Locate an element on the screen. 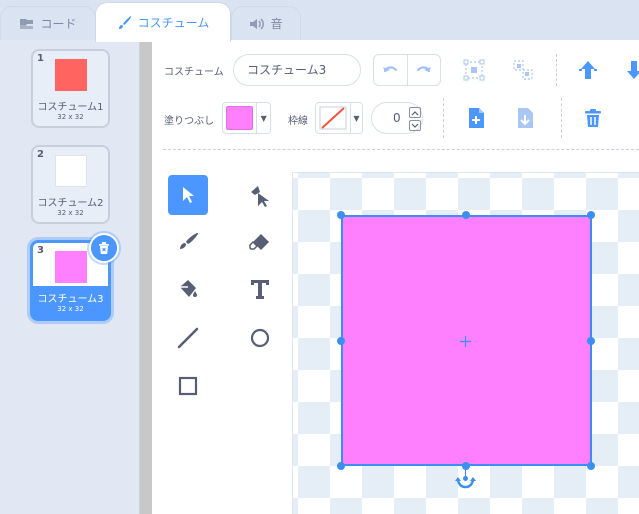 The width and height of the screenshot is (639, 514). outline-width-input: 0 is located at coordinates (397, 118).